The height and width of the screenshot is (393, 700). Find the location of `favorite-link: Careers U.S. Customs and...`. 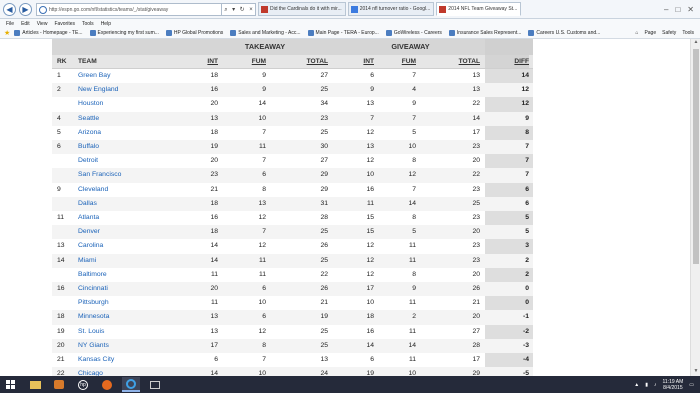

favorite-link: Careers U.S. Customs and... is located at coordinates (564, 33).